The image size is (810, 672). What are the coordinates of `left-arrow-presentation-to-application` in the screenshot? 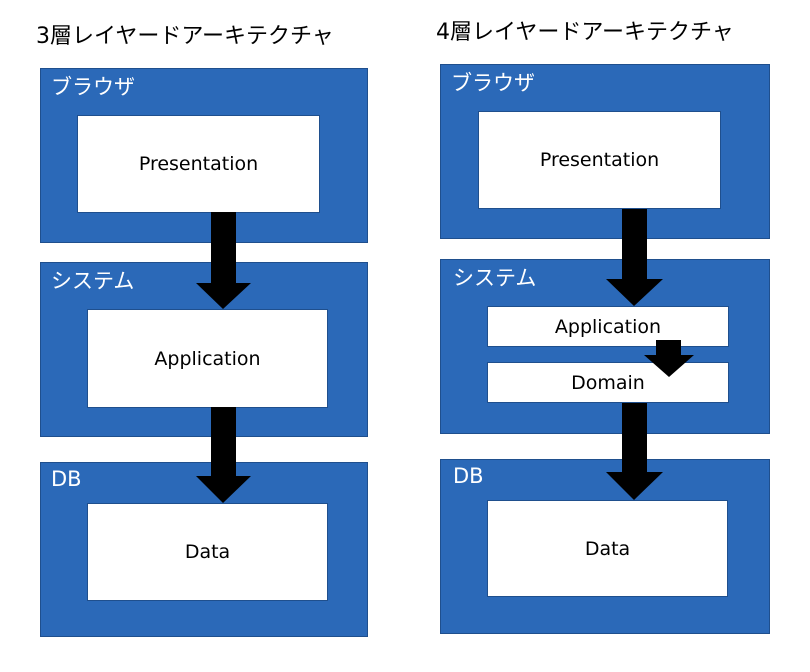 It's located at (223, 260).